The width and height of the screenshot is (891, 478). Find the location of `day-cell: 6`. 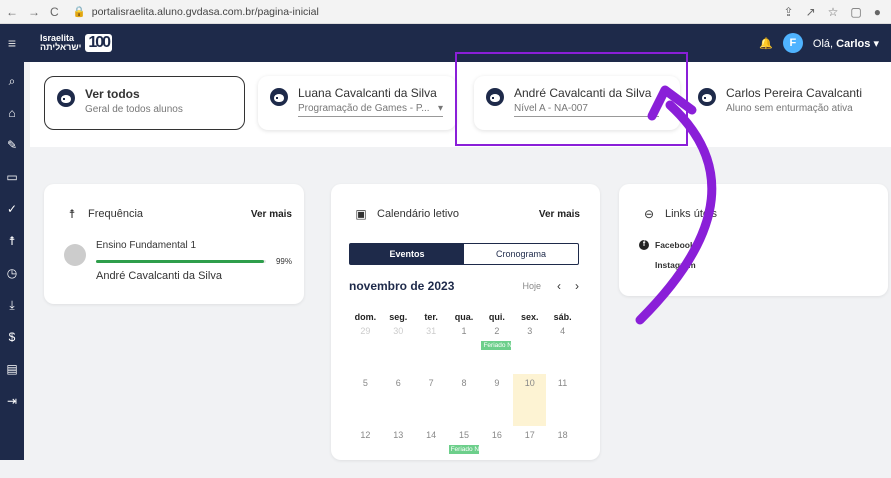

day-cell: 6 is located at coordinates (398, 400).